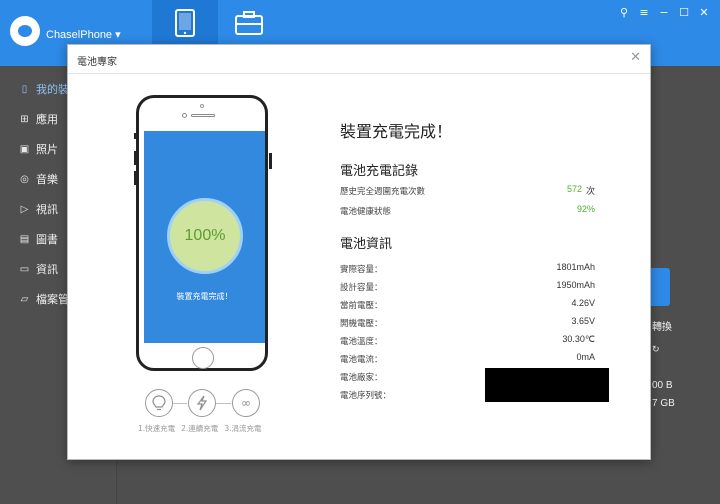  Describe the element at coordinates (585, 357) in the screenshot. I see `current-value: 0mA` at that location.